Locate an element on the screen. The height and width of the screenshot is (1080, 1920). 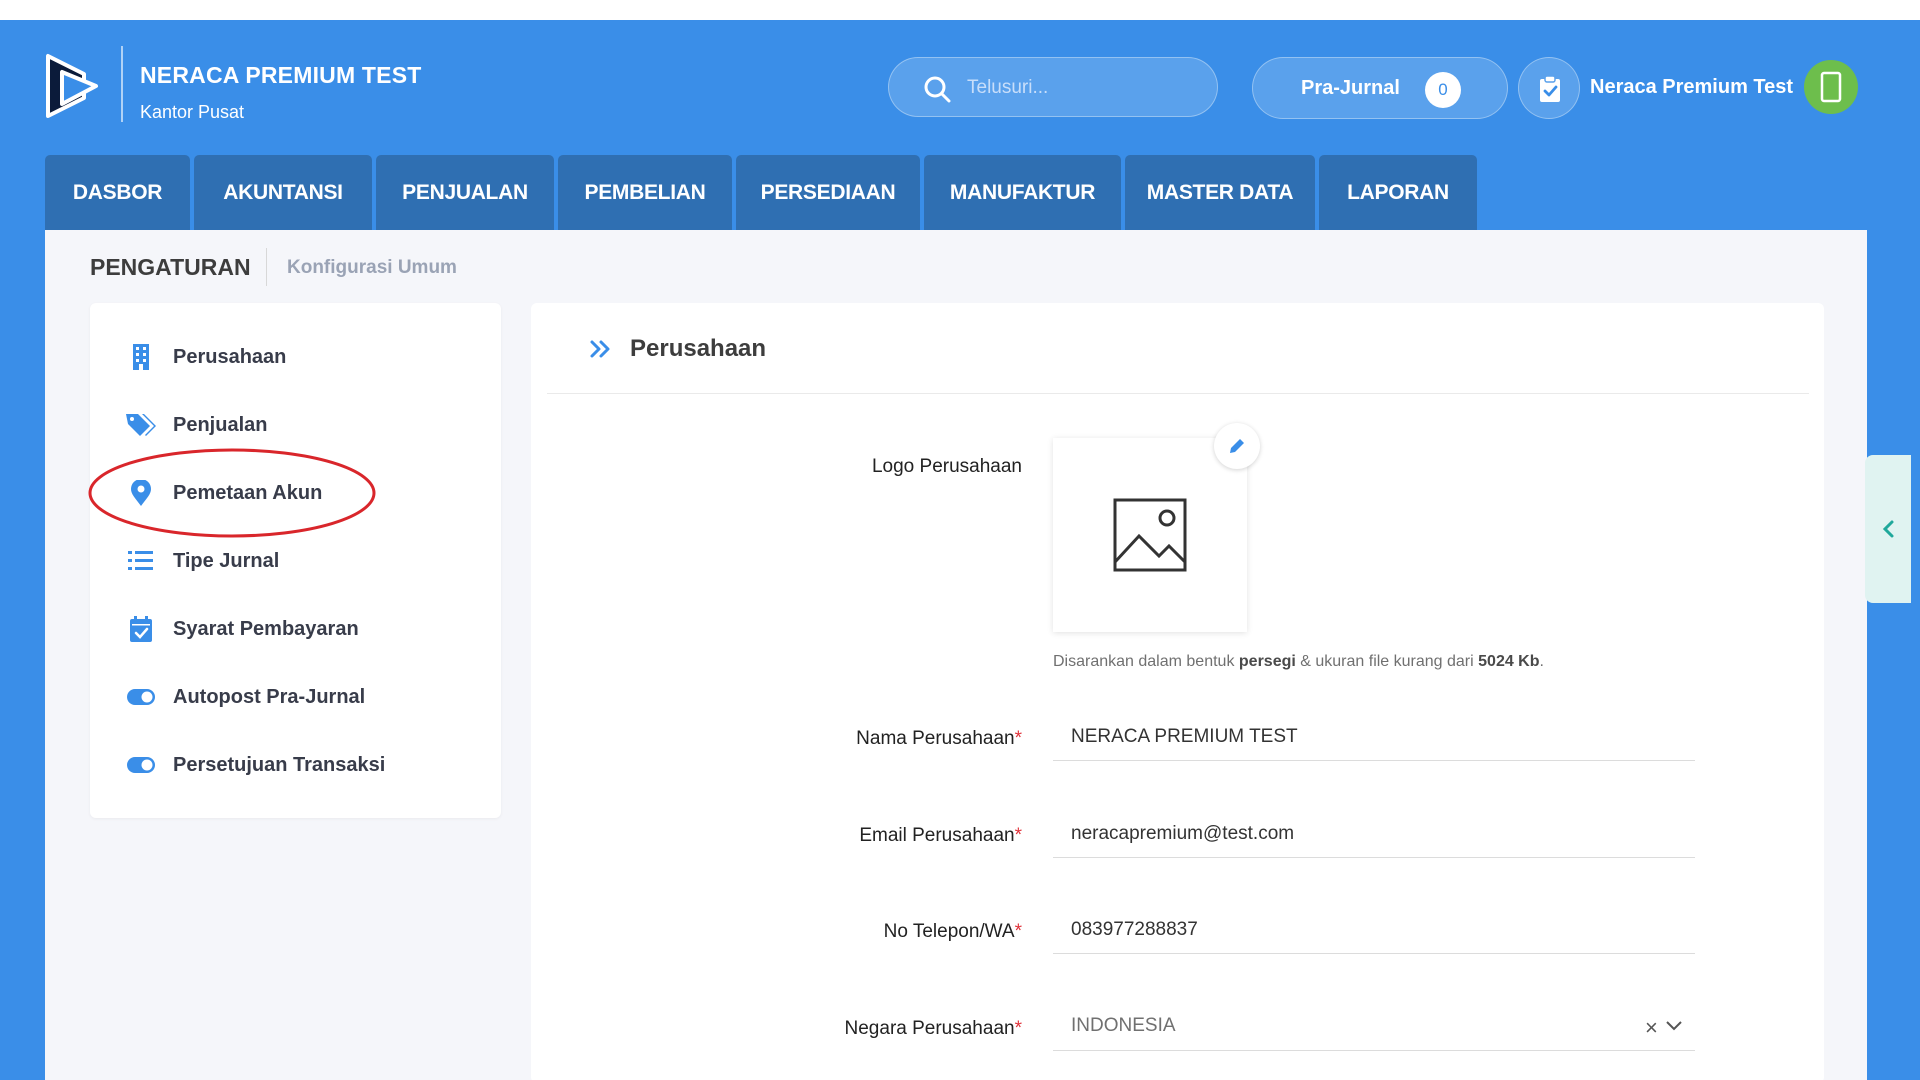
breadcrumb-divider is located at coordinates (266, 267).